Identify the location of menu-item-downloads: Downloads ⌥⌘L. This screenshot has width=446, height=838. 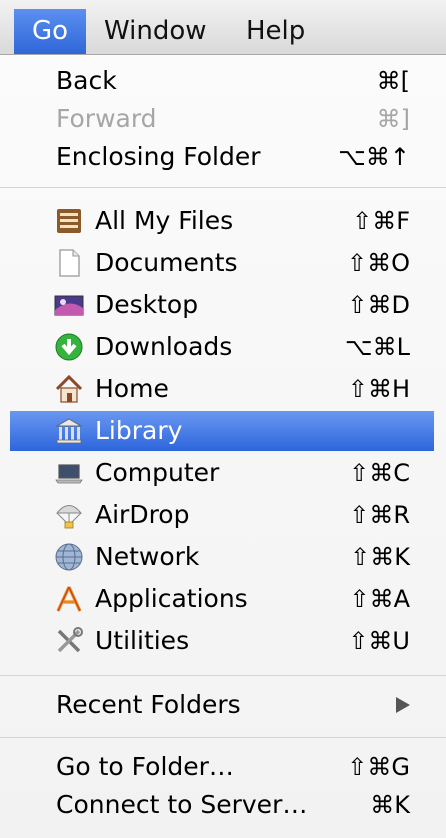
(223, 347).